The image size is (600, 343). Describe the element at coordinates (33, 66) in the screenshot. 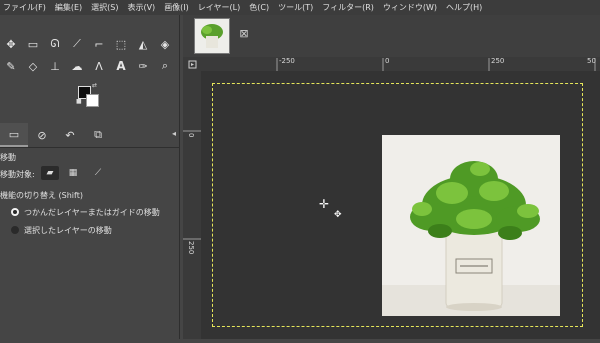

I see `eraser-tool-icon: ◇` at that location.